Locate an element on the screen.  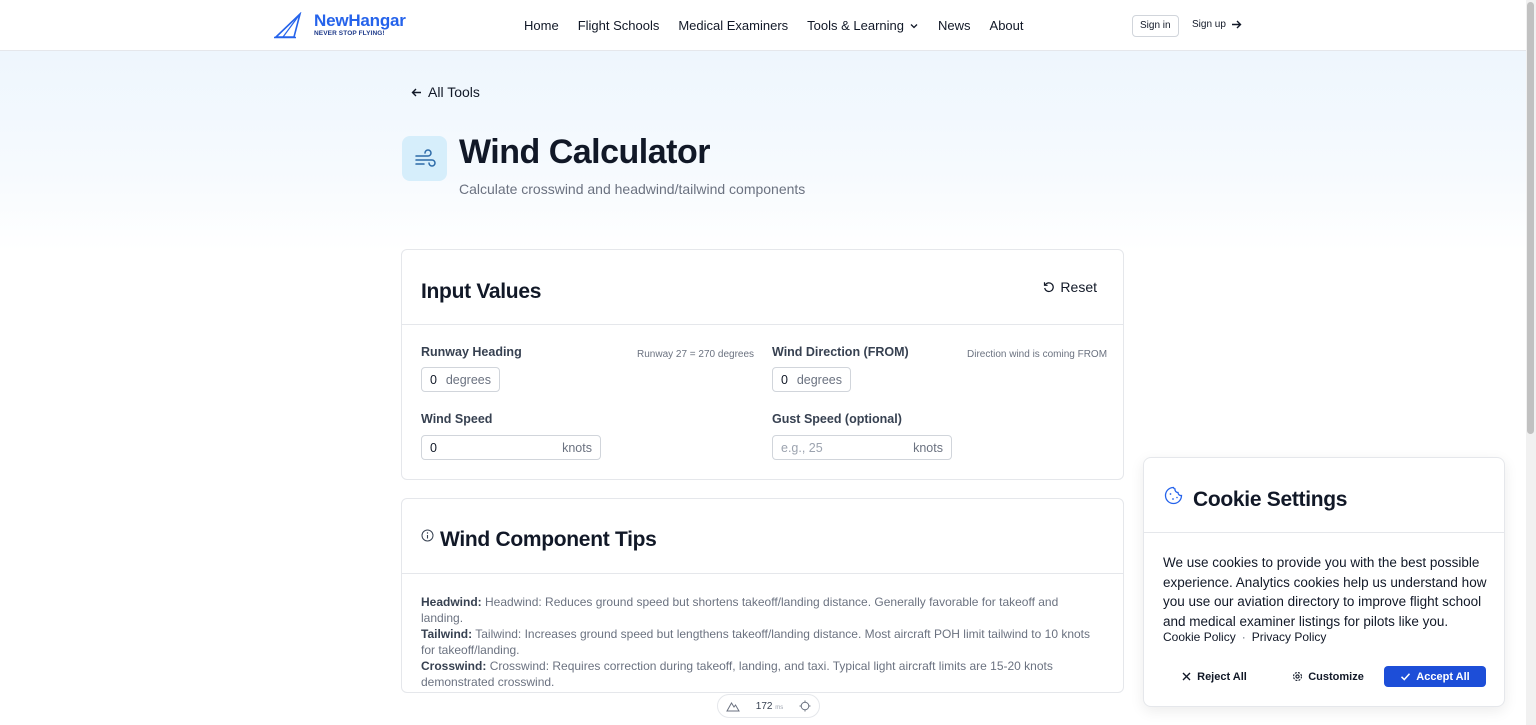
customize-button: Customize is located at coordinates (1328, 676).